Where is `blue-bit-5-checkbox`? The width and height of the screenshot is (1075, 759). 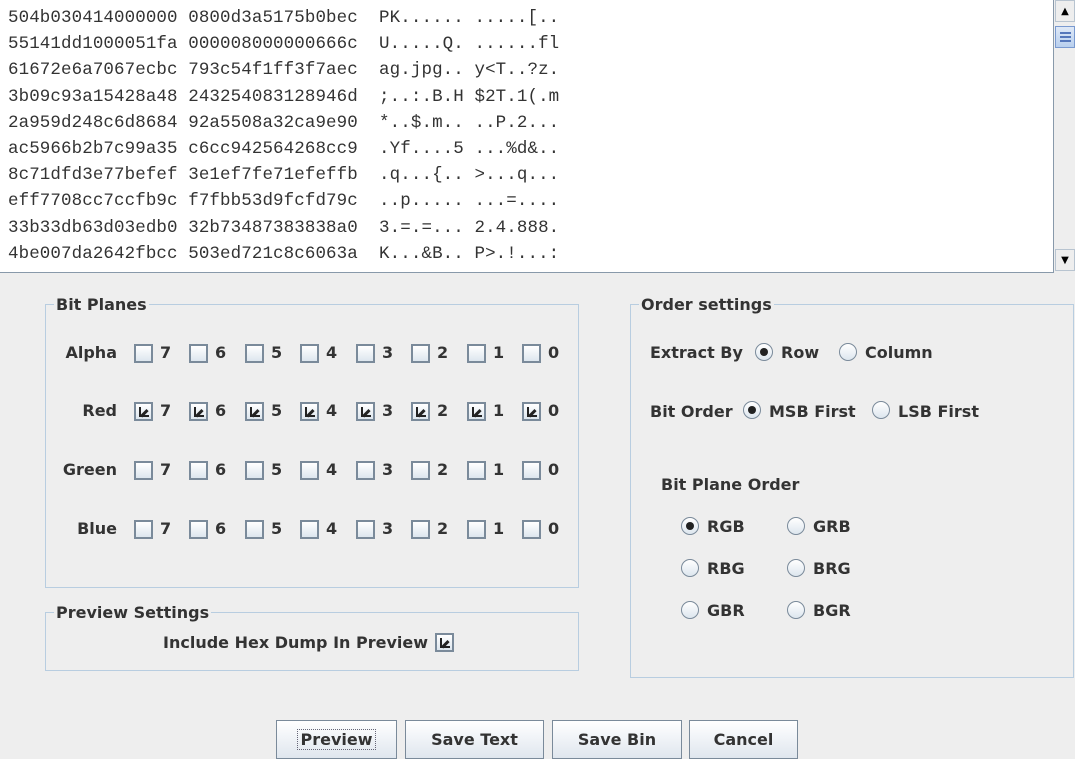
blue-bit-5-checkbox is located at coordinates (254, 529).